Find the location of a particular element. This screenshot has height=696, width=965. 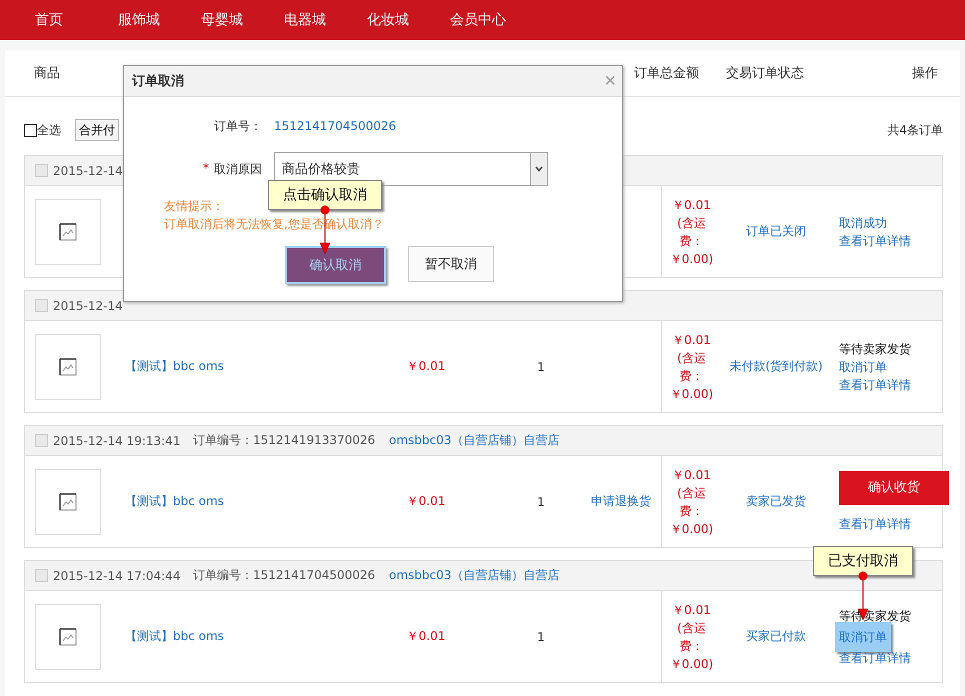

select-all-label: 全选 is located at coordinates (49, 130).